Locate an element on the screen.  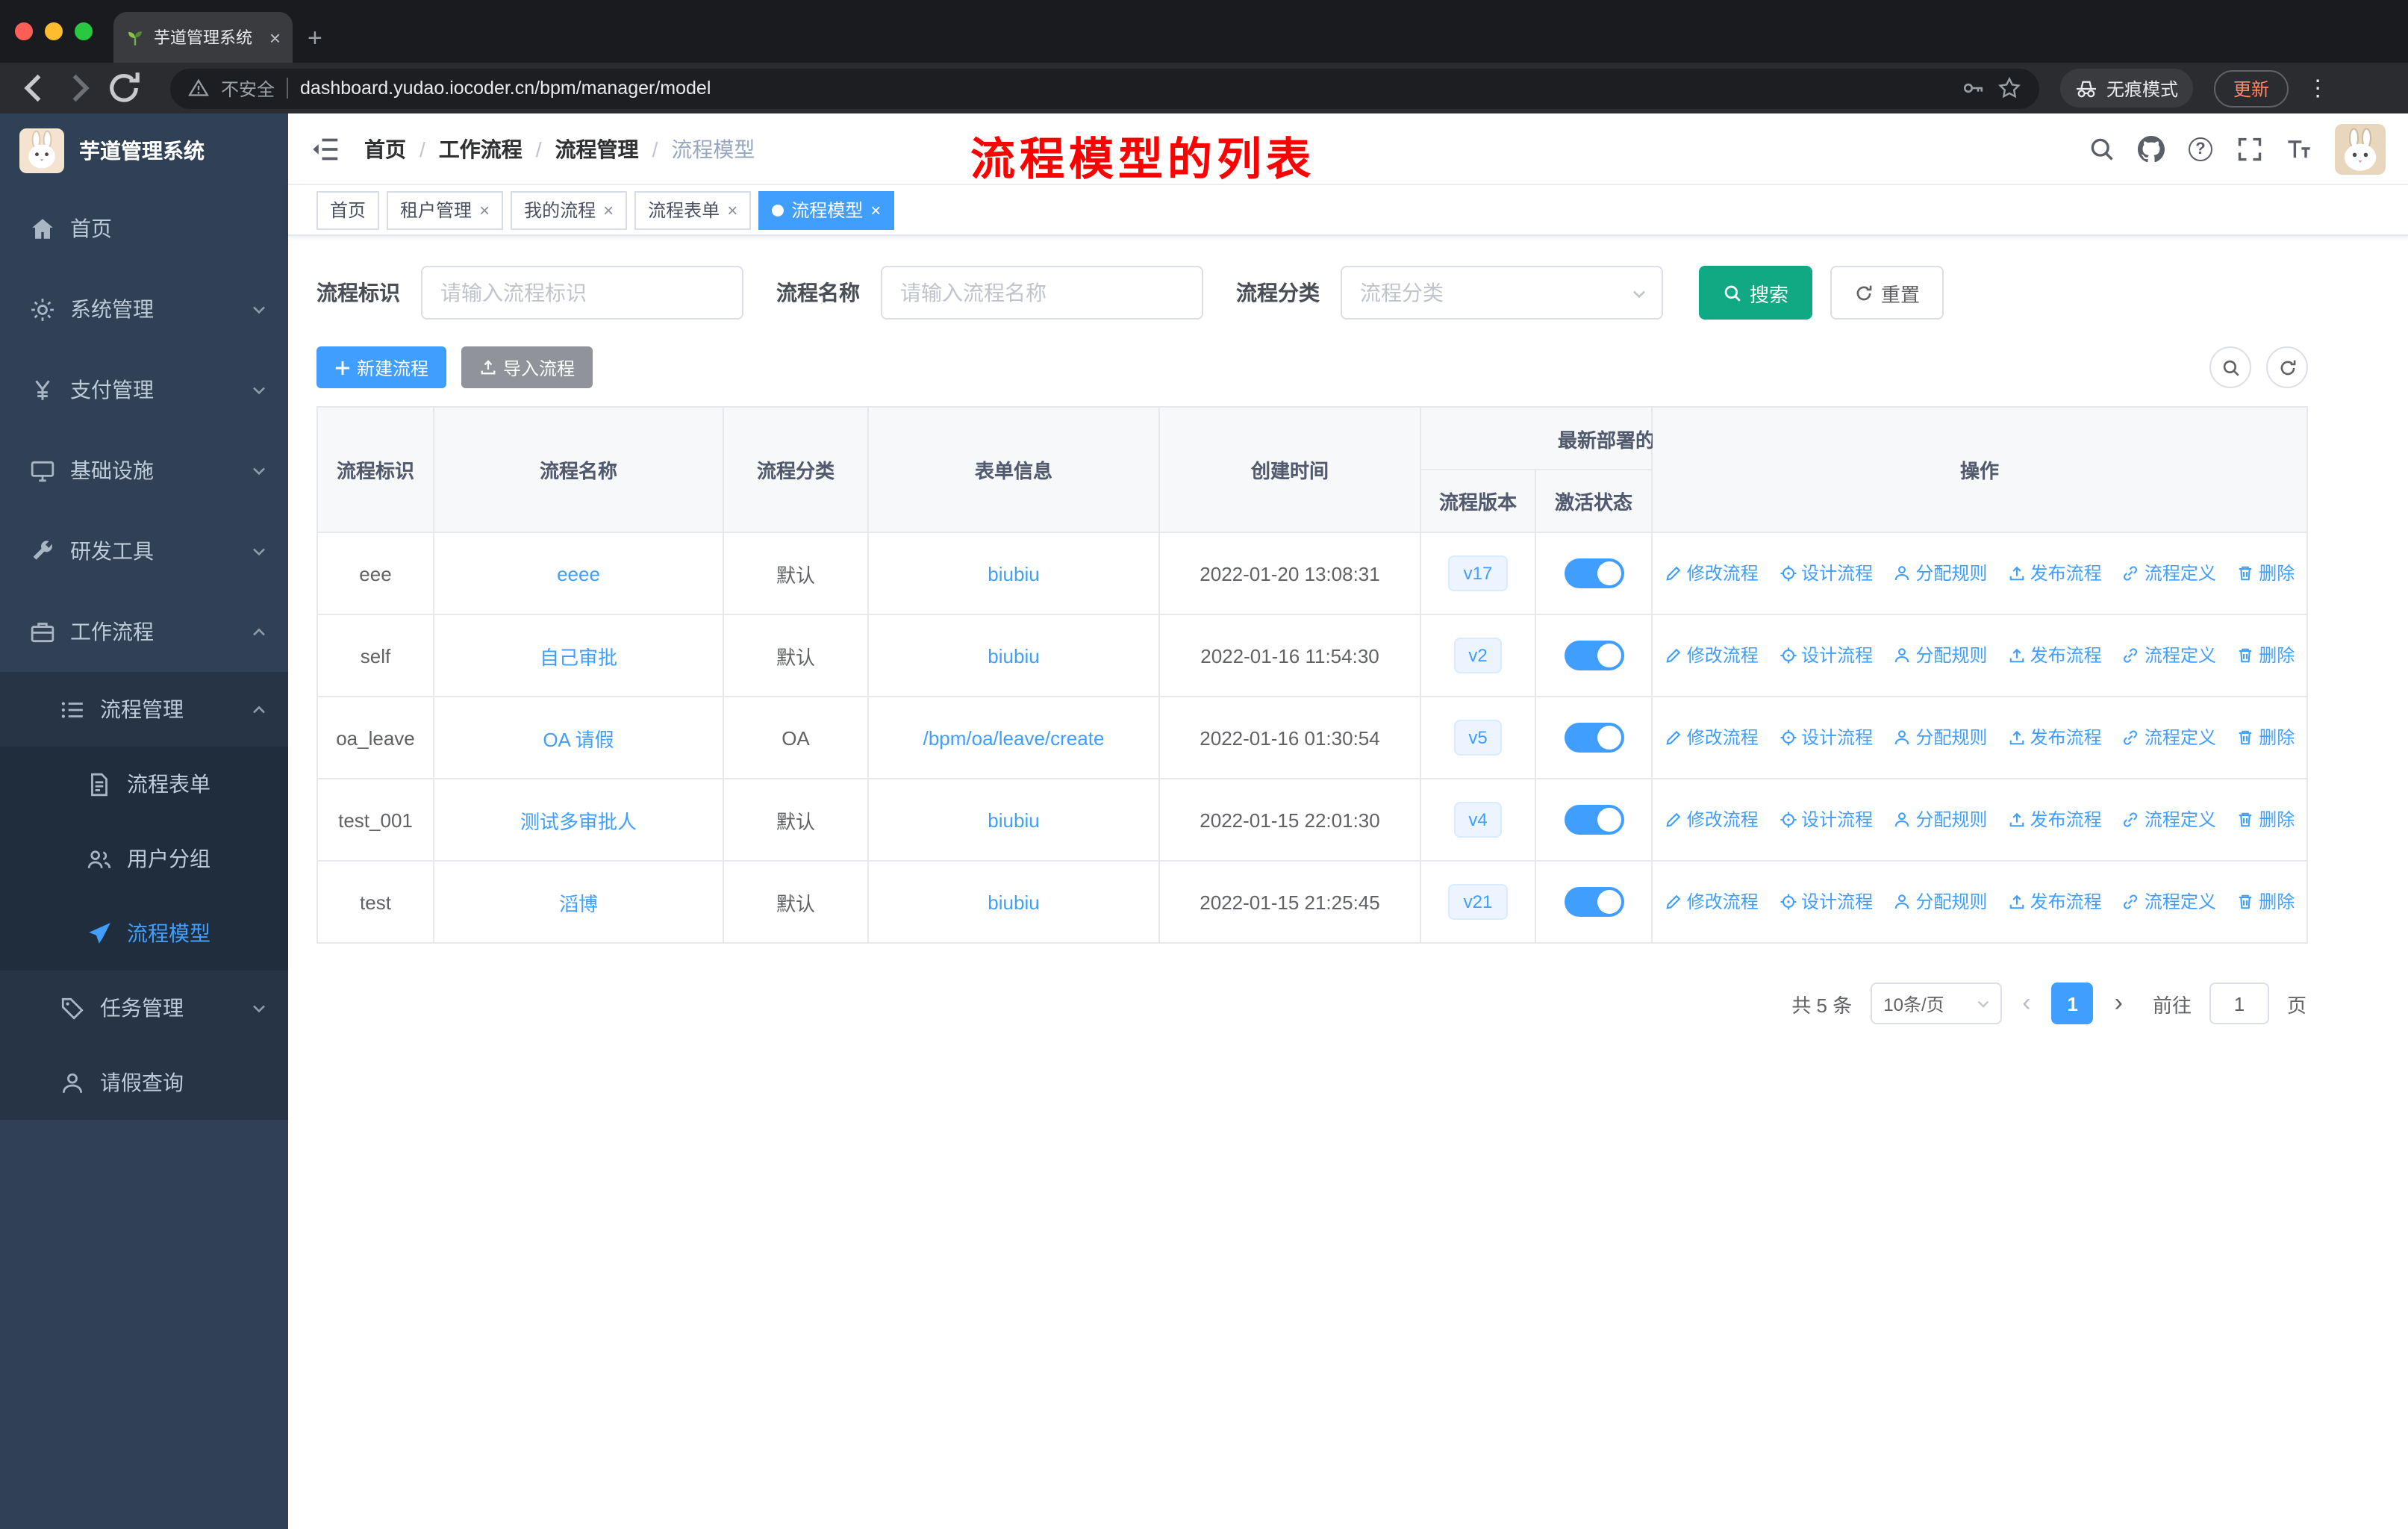
font-size-icon is located at coordinates (2299, 149).